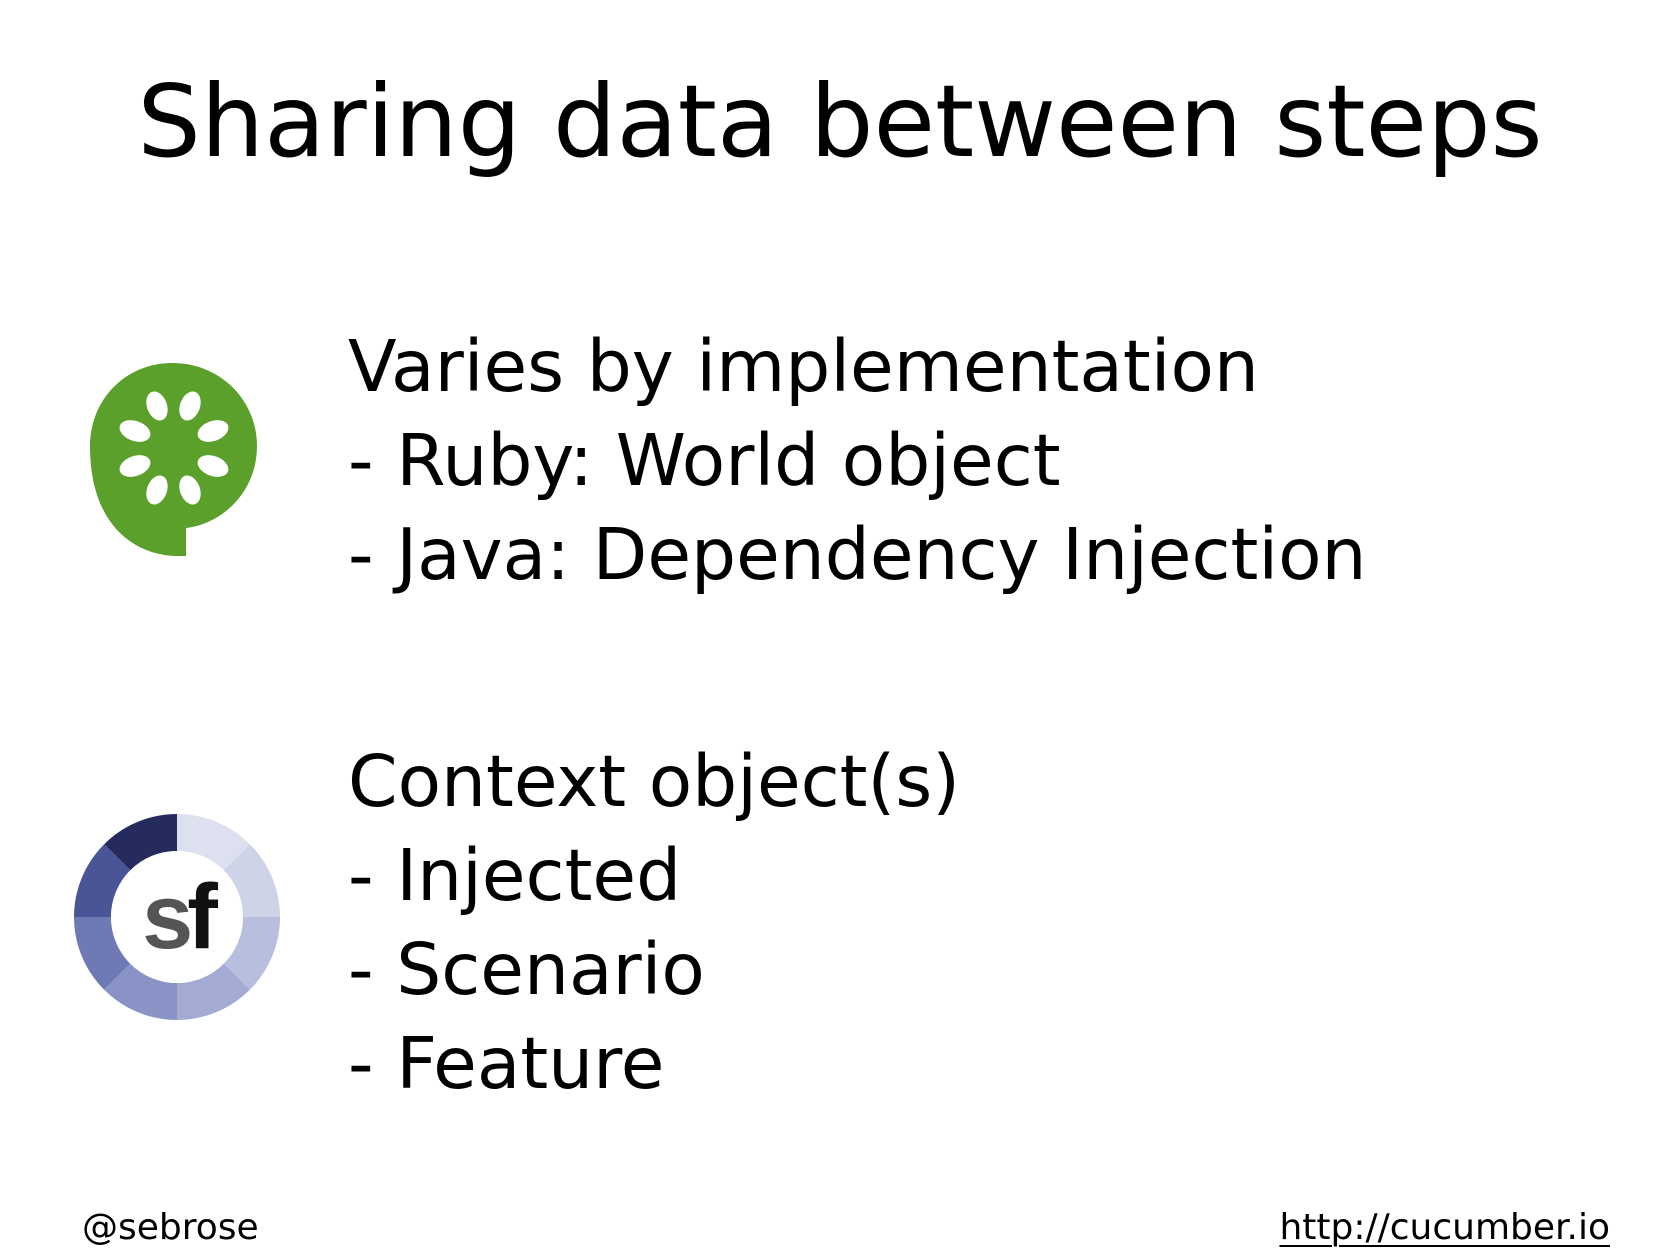 This screenshot has height=1260, width=1680. What do you see at coordinates (857, 554) in the screenshot?
I see `cucumber-item-java: - Java: Dependency Injection` at bounding box center [857, 554].